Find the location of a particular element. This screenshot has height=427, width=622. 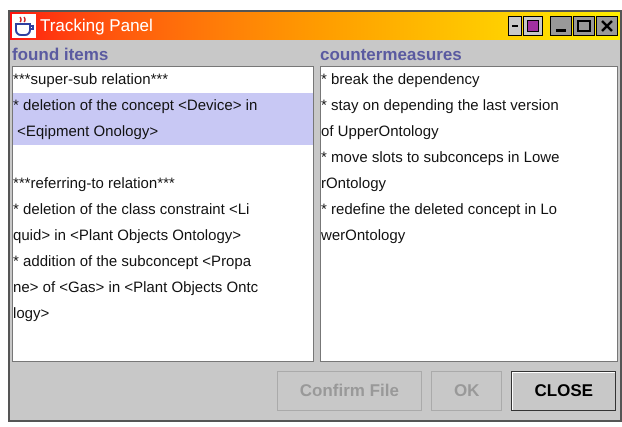

maximize-button is located at coordinates (584, 26).